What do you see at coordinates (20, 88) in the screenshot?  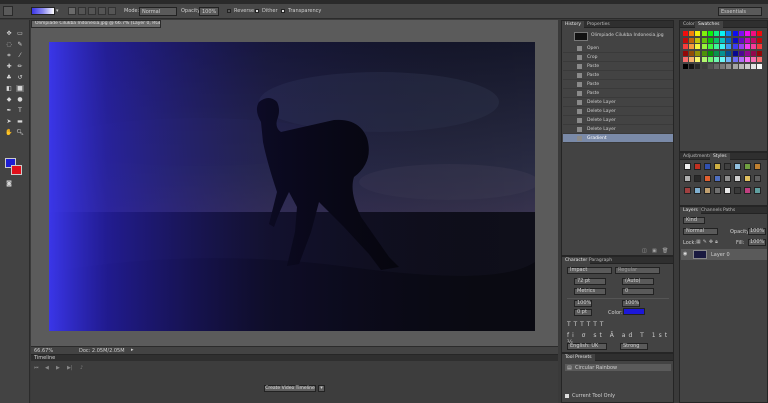 I see `gradient-tool-icon: ■` at bounding box center [20, 88].